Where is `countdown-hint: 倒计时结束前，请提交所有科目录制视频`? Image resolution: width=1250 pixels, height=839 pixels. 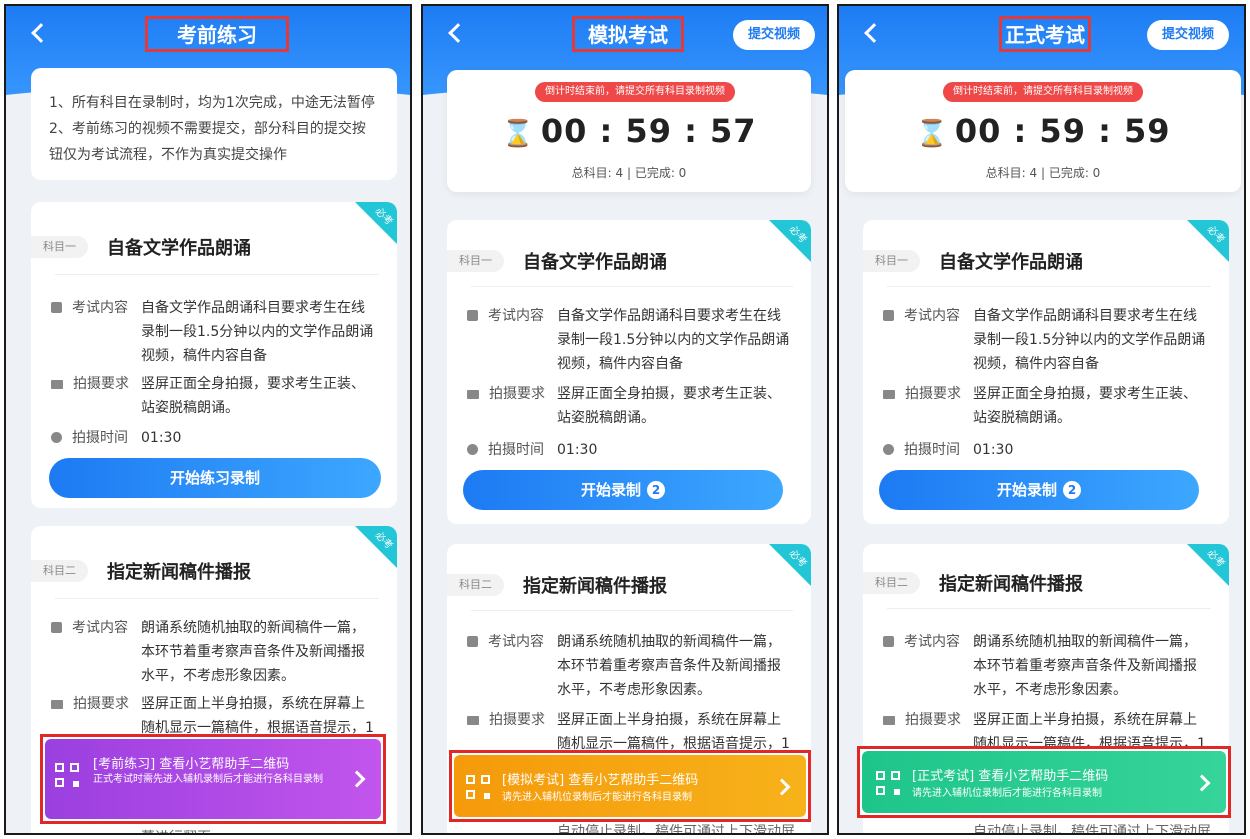
countdown-hint: 倒计时结束前，请提交所有科目录制视频 is located at coordinates (1043, 92).